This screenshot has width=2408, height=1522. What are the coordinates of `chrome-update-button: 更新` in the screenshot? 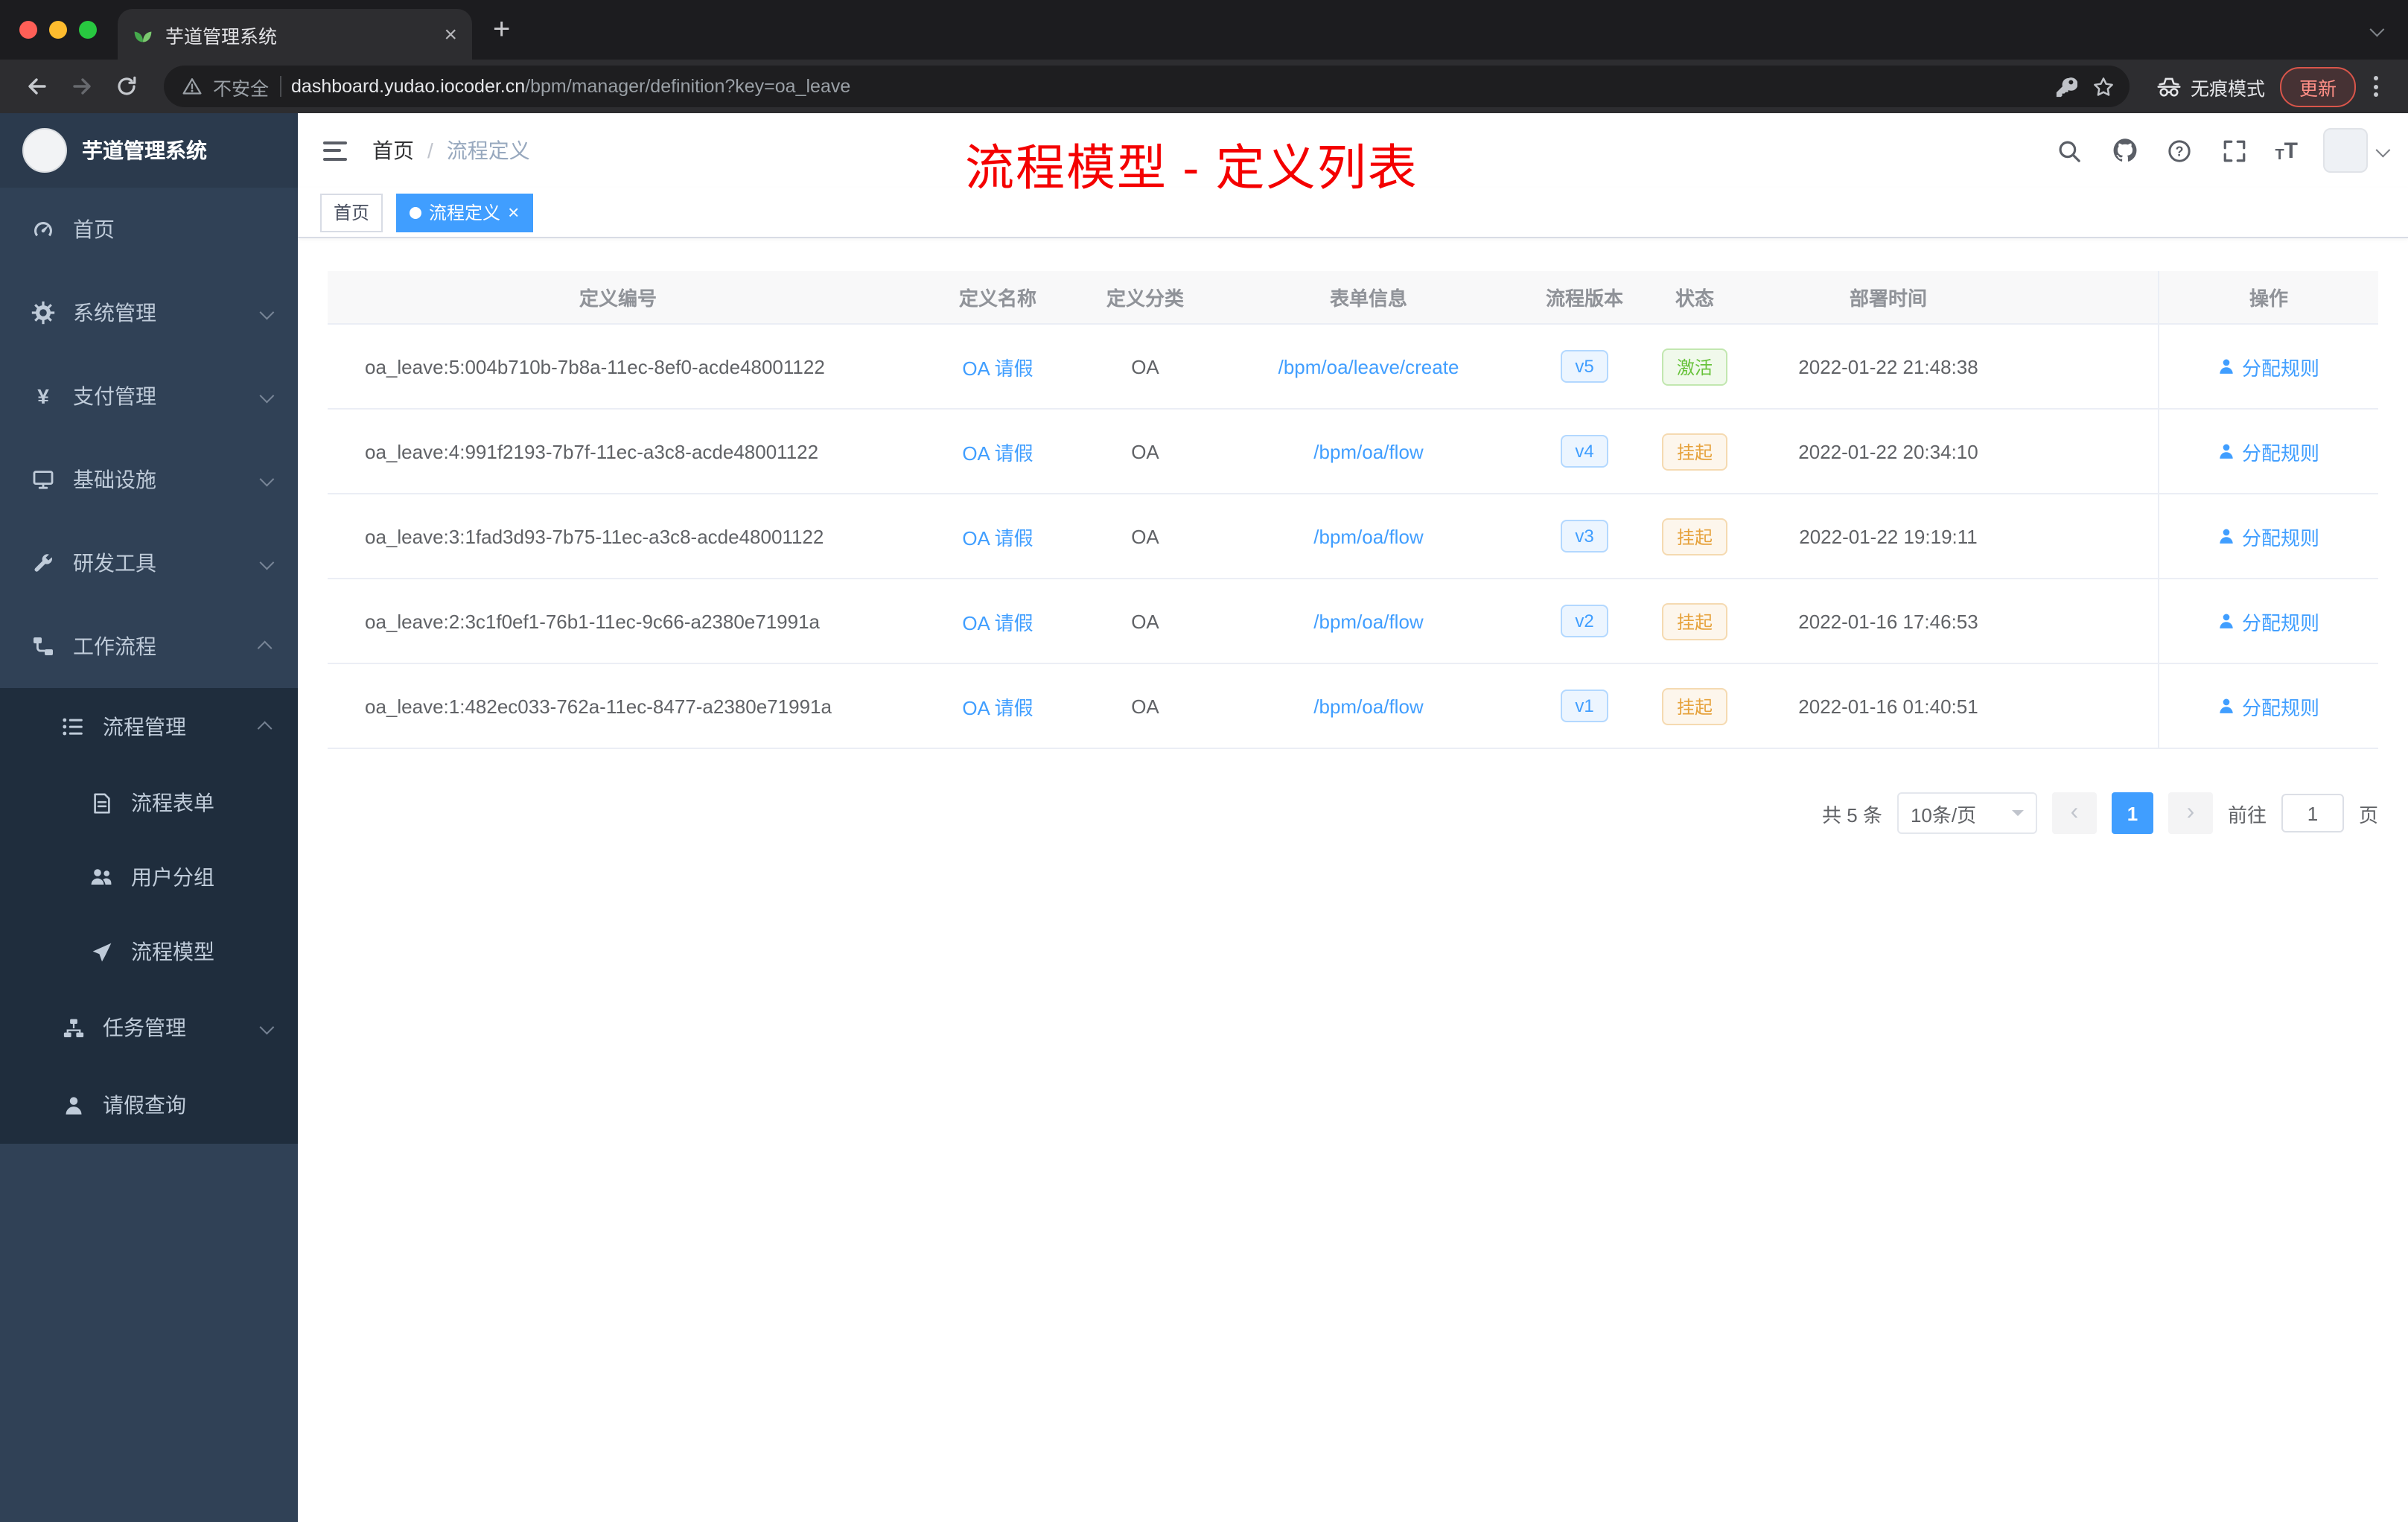 It's located at (2317, 86).